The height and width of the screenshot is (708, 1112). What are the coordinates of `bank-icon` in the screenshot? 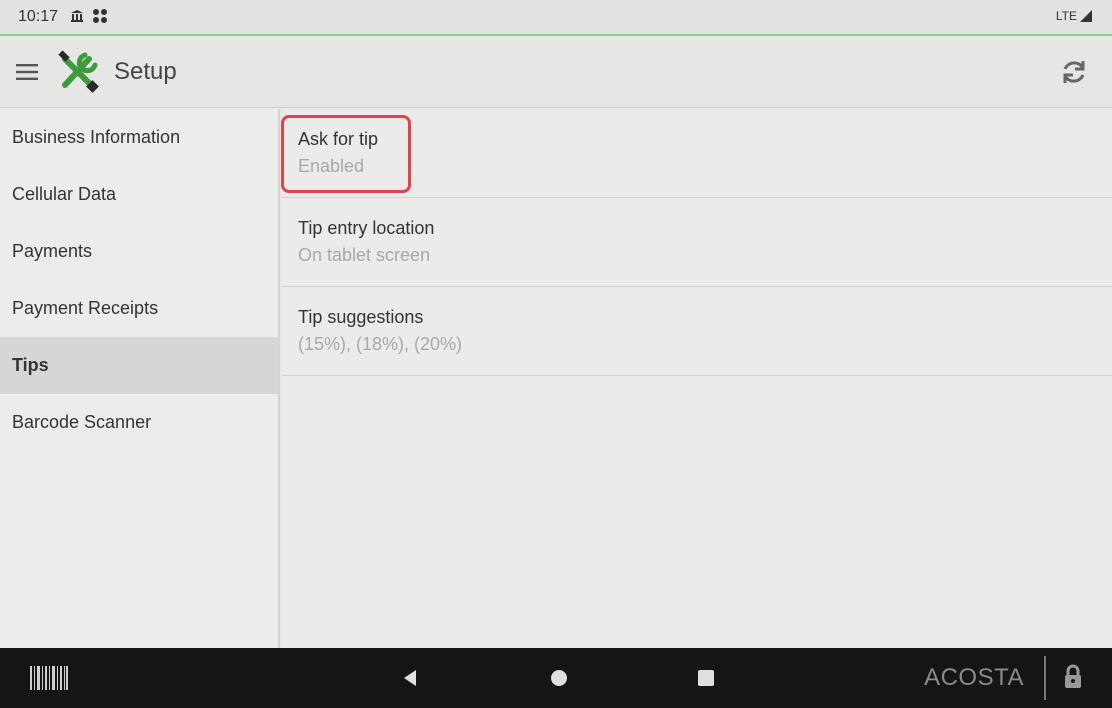 It's located at (77, 17).